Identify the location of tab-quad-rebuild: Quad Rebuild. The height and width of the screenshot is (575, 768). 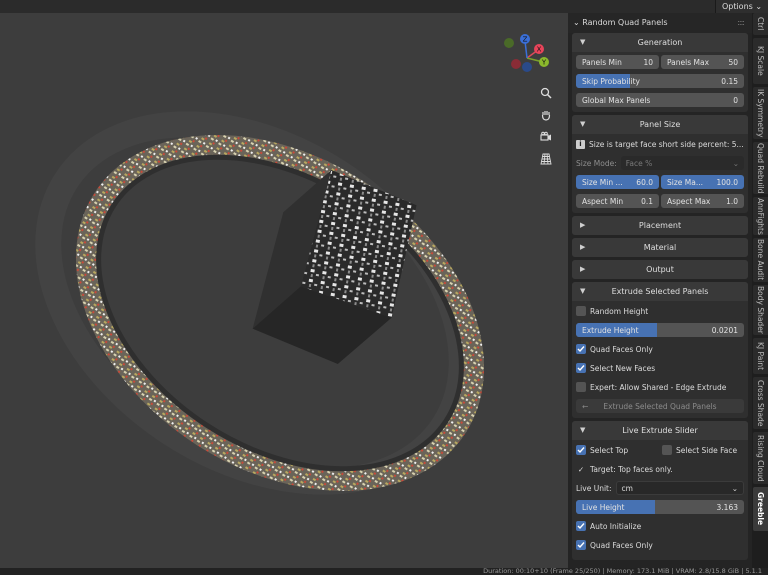
(760, 168).